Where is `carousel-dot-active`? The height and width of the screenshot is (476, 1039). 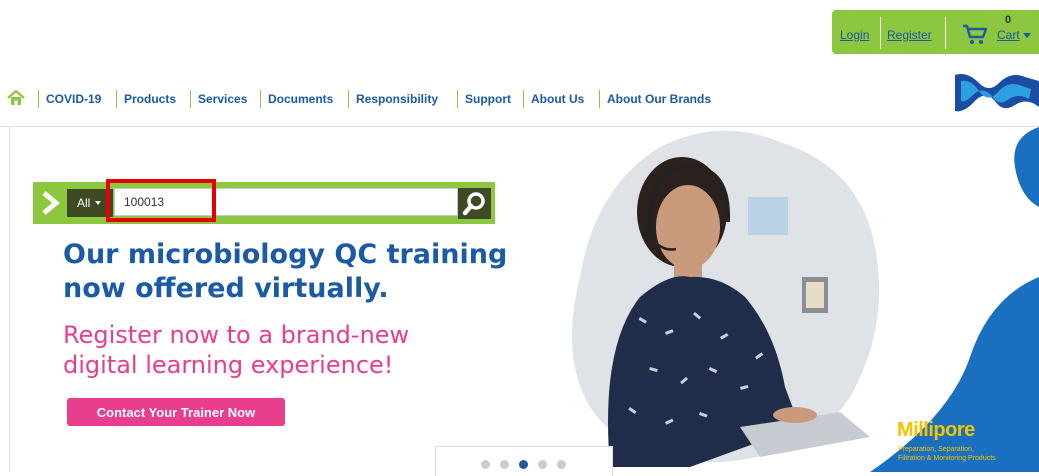 carousel-dot-active is located at coordinates (523, 464).